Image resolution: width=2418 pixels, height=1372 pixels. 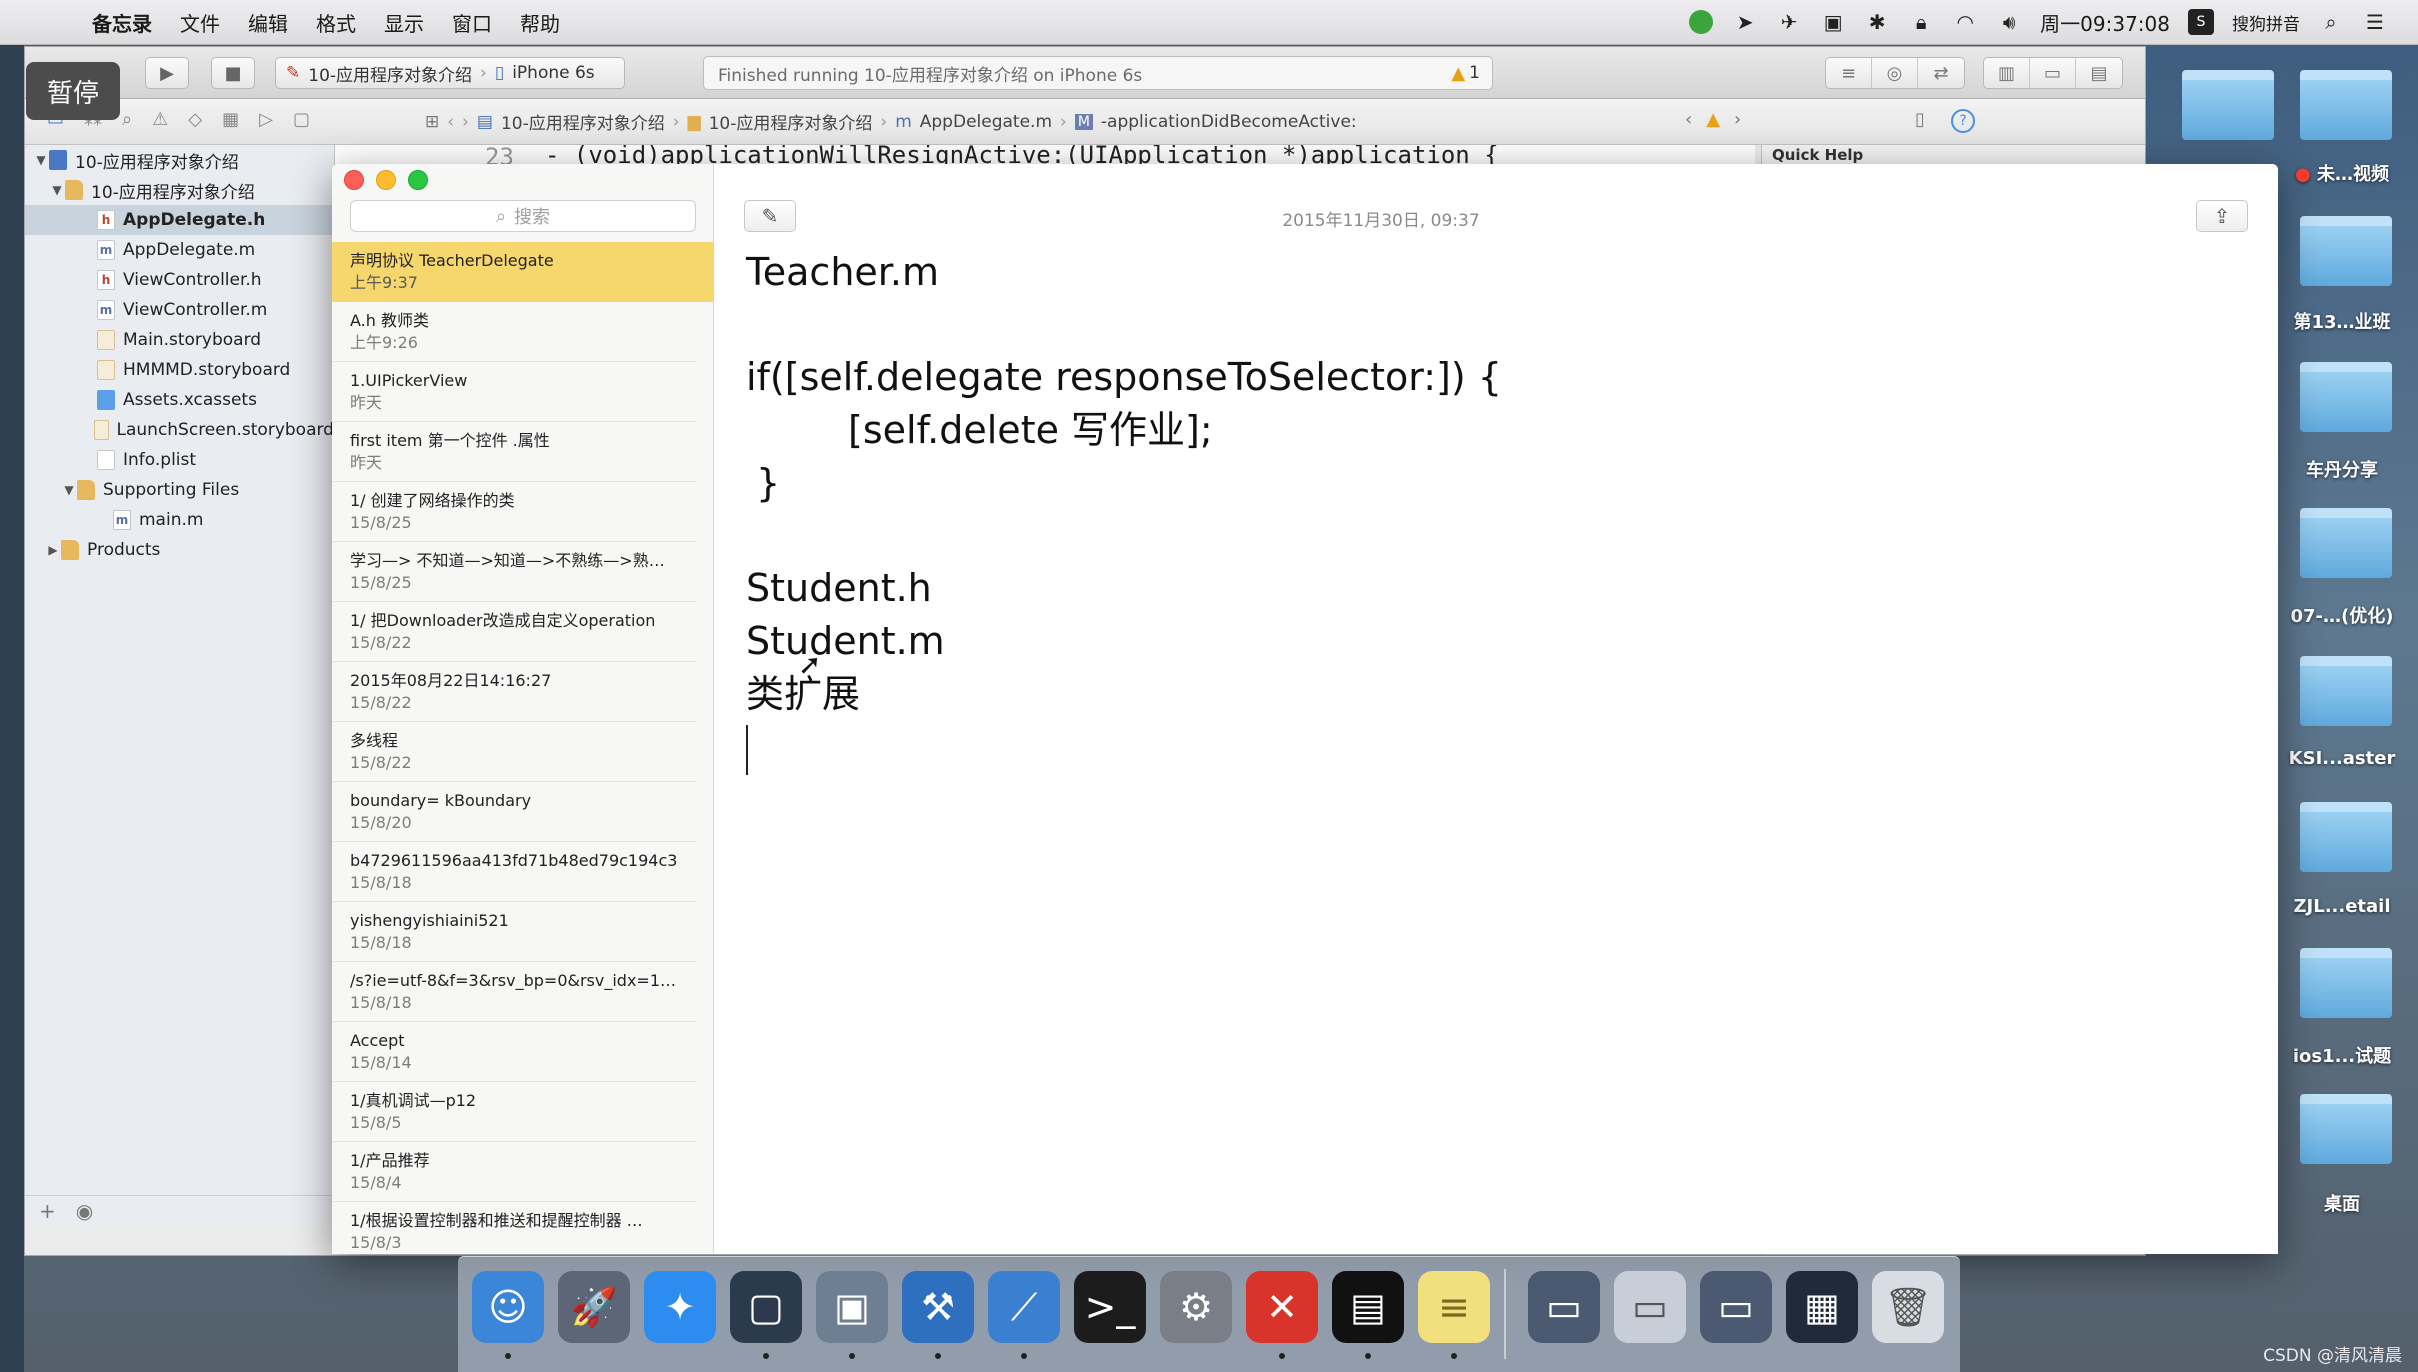 What do you see at coordinates (1895, 73) in the screenshot?
I see `assistant-editor-icon: ◎` at bounding box center [1895, 73].